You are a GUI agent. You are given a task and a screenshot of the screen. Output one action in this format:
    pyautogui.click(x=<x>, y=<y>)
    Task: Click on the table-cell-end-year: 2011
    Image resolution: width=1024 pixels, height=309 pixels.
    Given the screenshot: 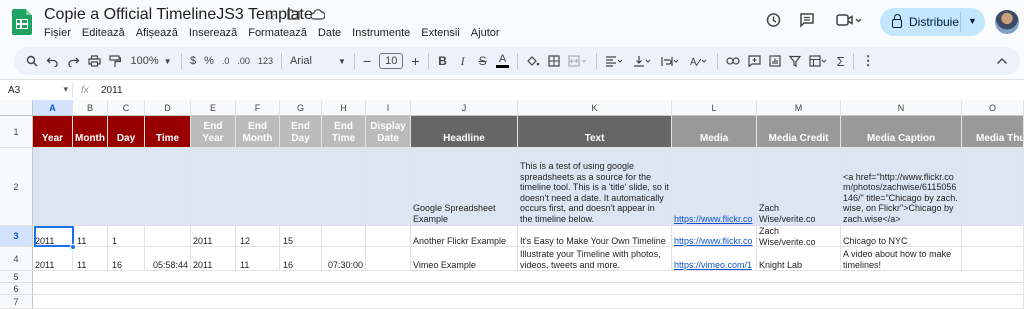 What is the action you would take?
    pyautogui.click(x=213, y=236)
    